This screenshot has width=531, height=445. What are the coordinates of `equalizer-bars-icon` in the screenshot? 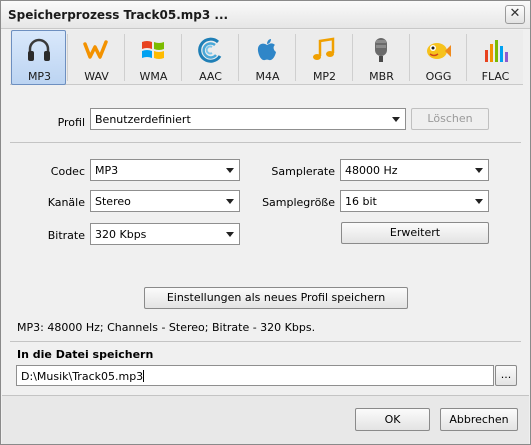 It's located at (496, 51).